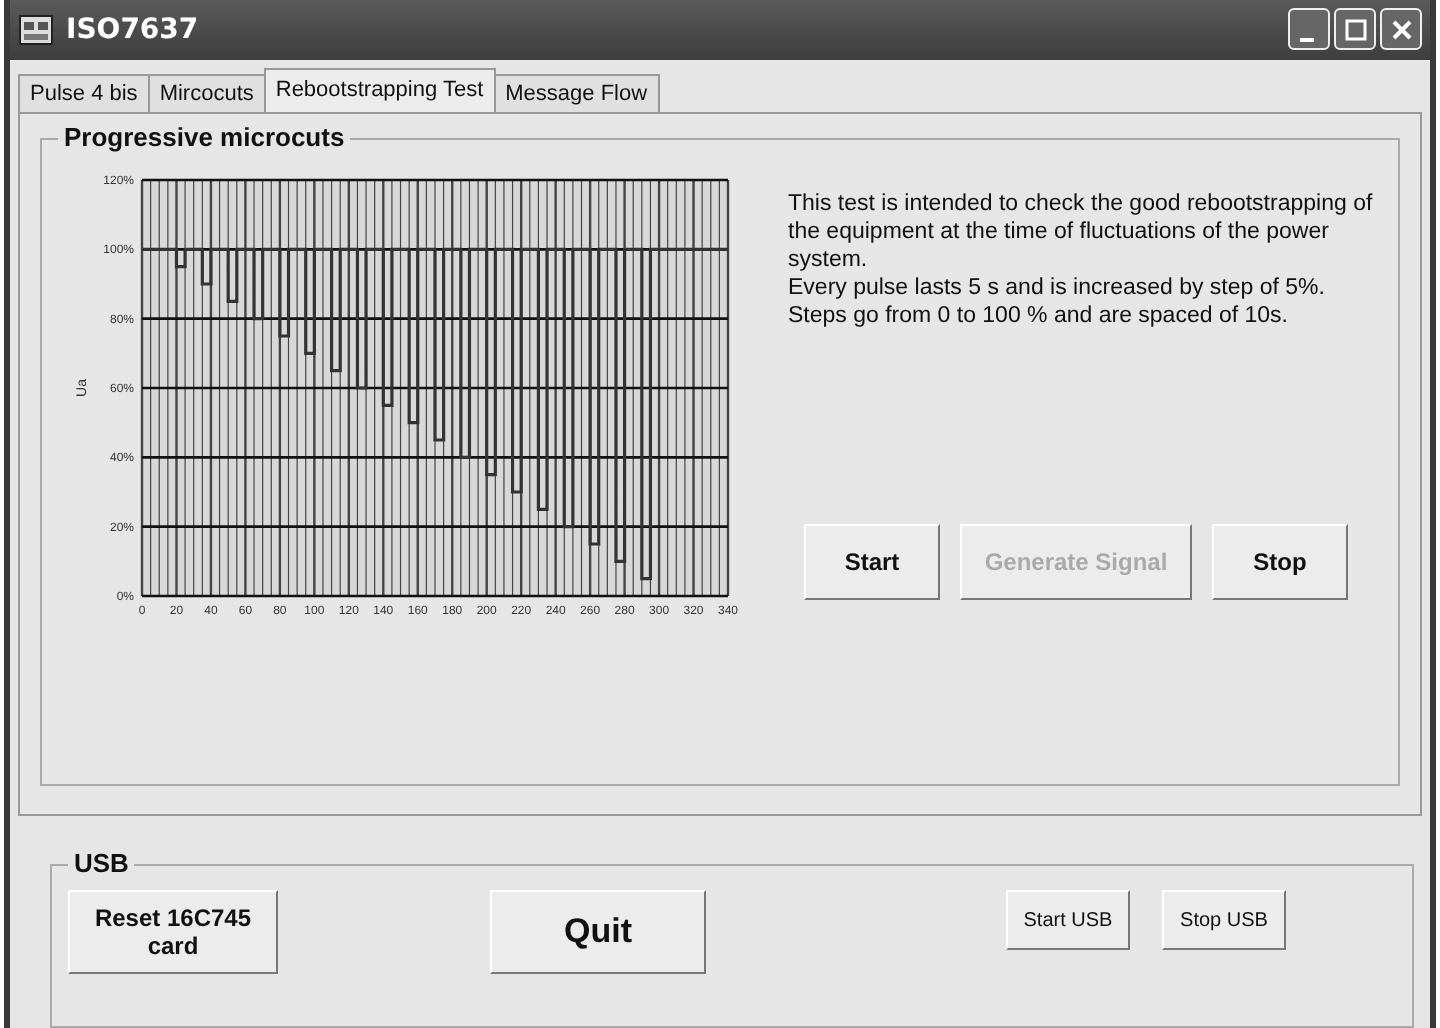 The height and width of the screenshot is (1028, 1440). Describe the element at coordinates (1280, 561) in the screenshot. I see `action-button: Stop` at that location.